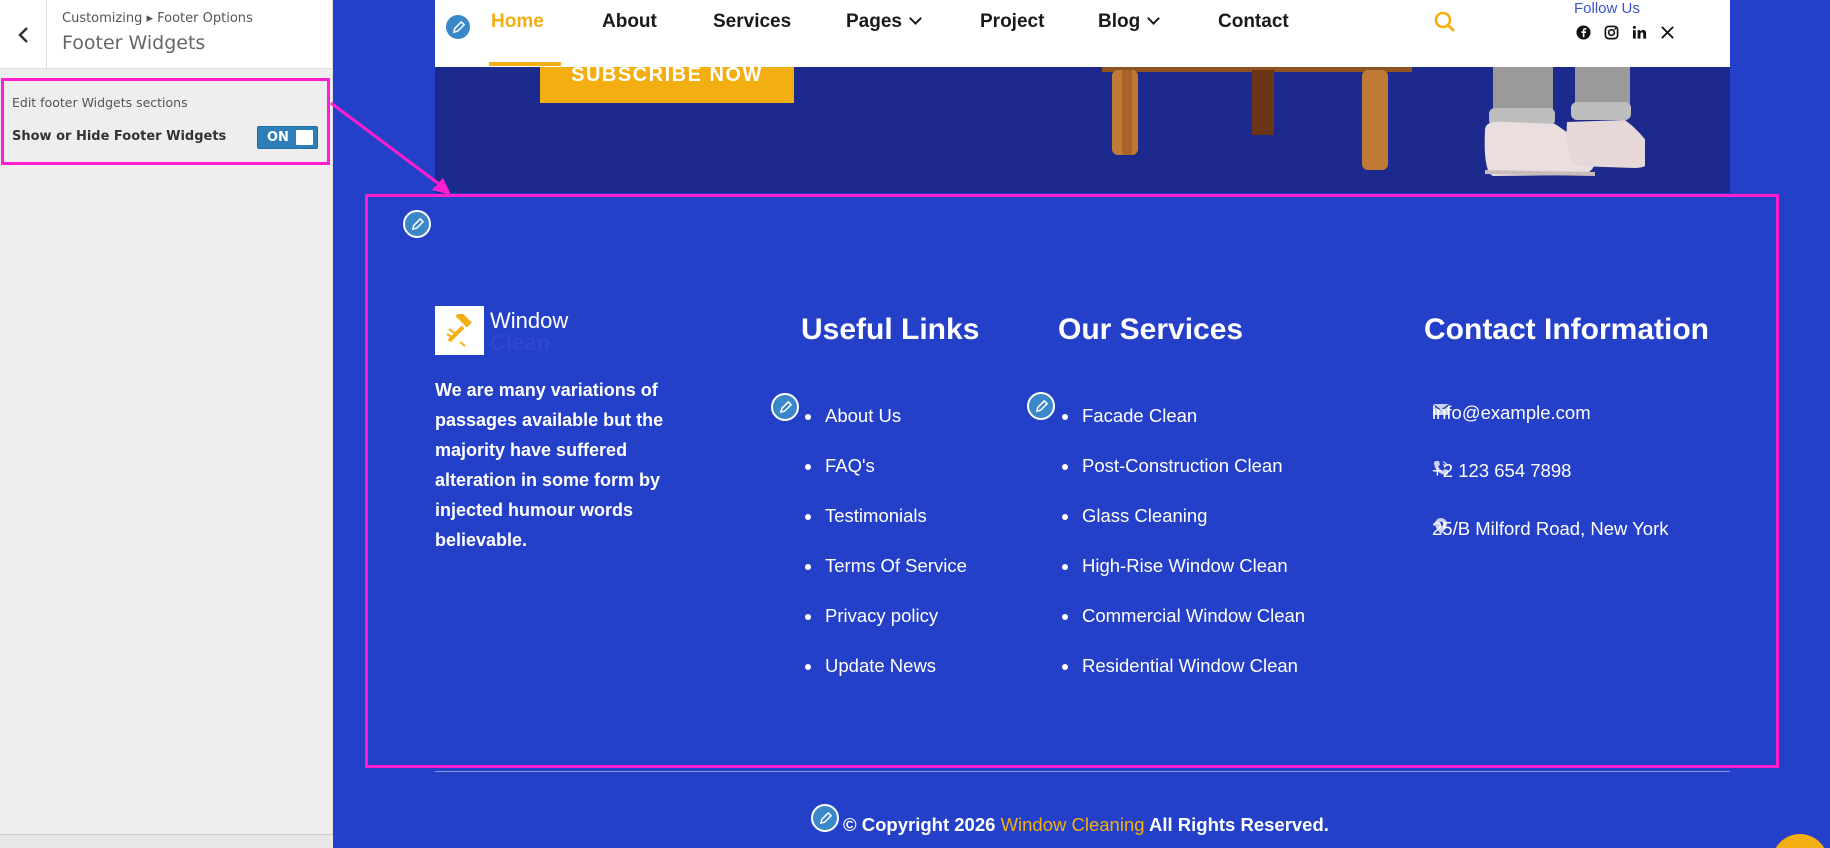 The width and height of the screenshot is (1830, 848). I want to click on x-icon, so click(1667, 32).